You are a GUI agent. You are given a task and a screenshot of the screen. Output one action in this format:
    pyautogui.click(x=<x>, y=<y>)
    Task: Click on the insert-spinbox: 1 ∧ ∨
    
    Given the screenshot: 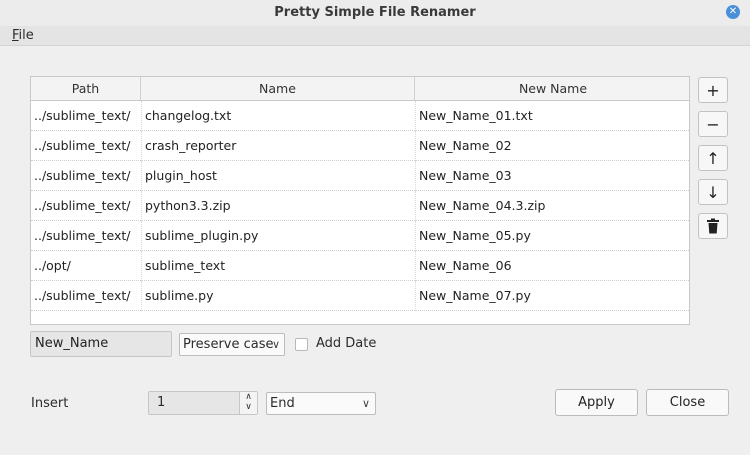 What is the action you would take?
    pyautogui.click(x=203, y=403)
    